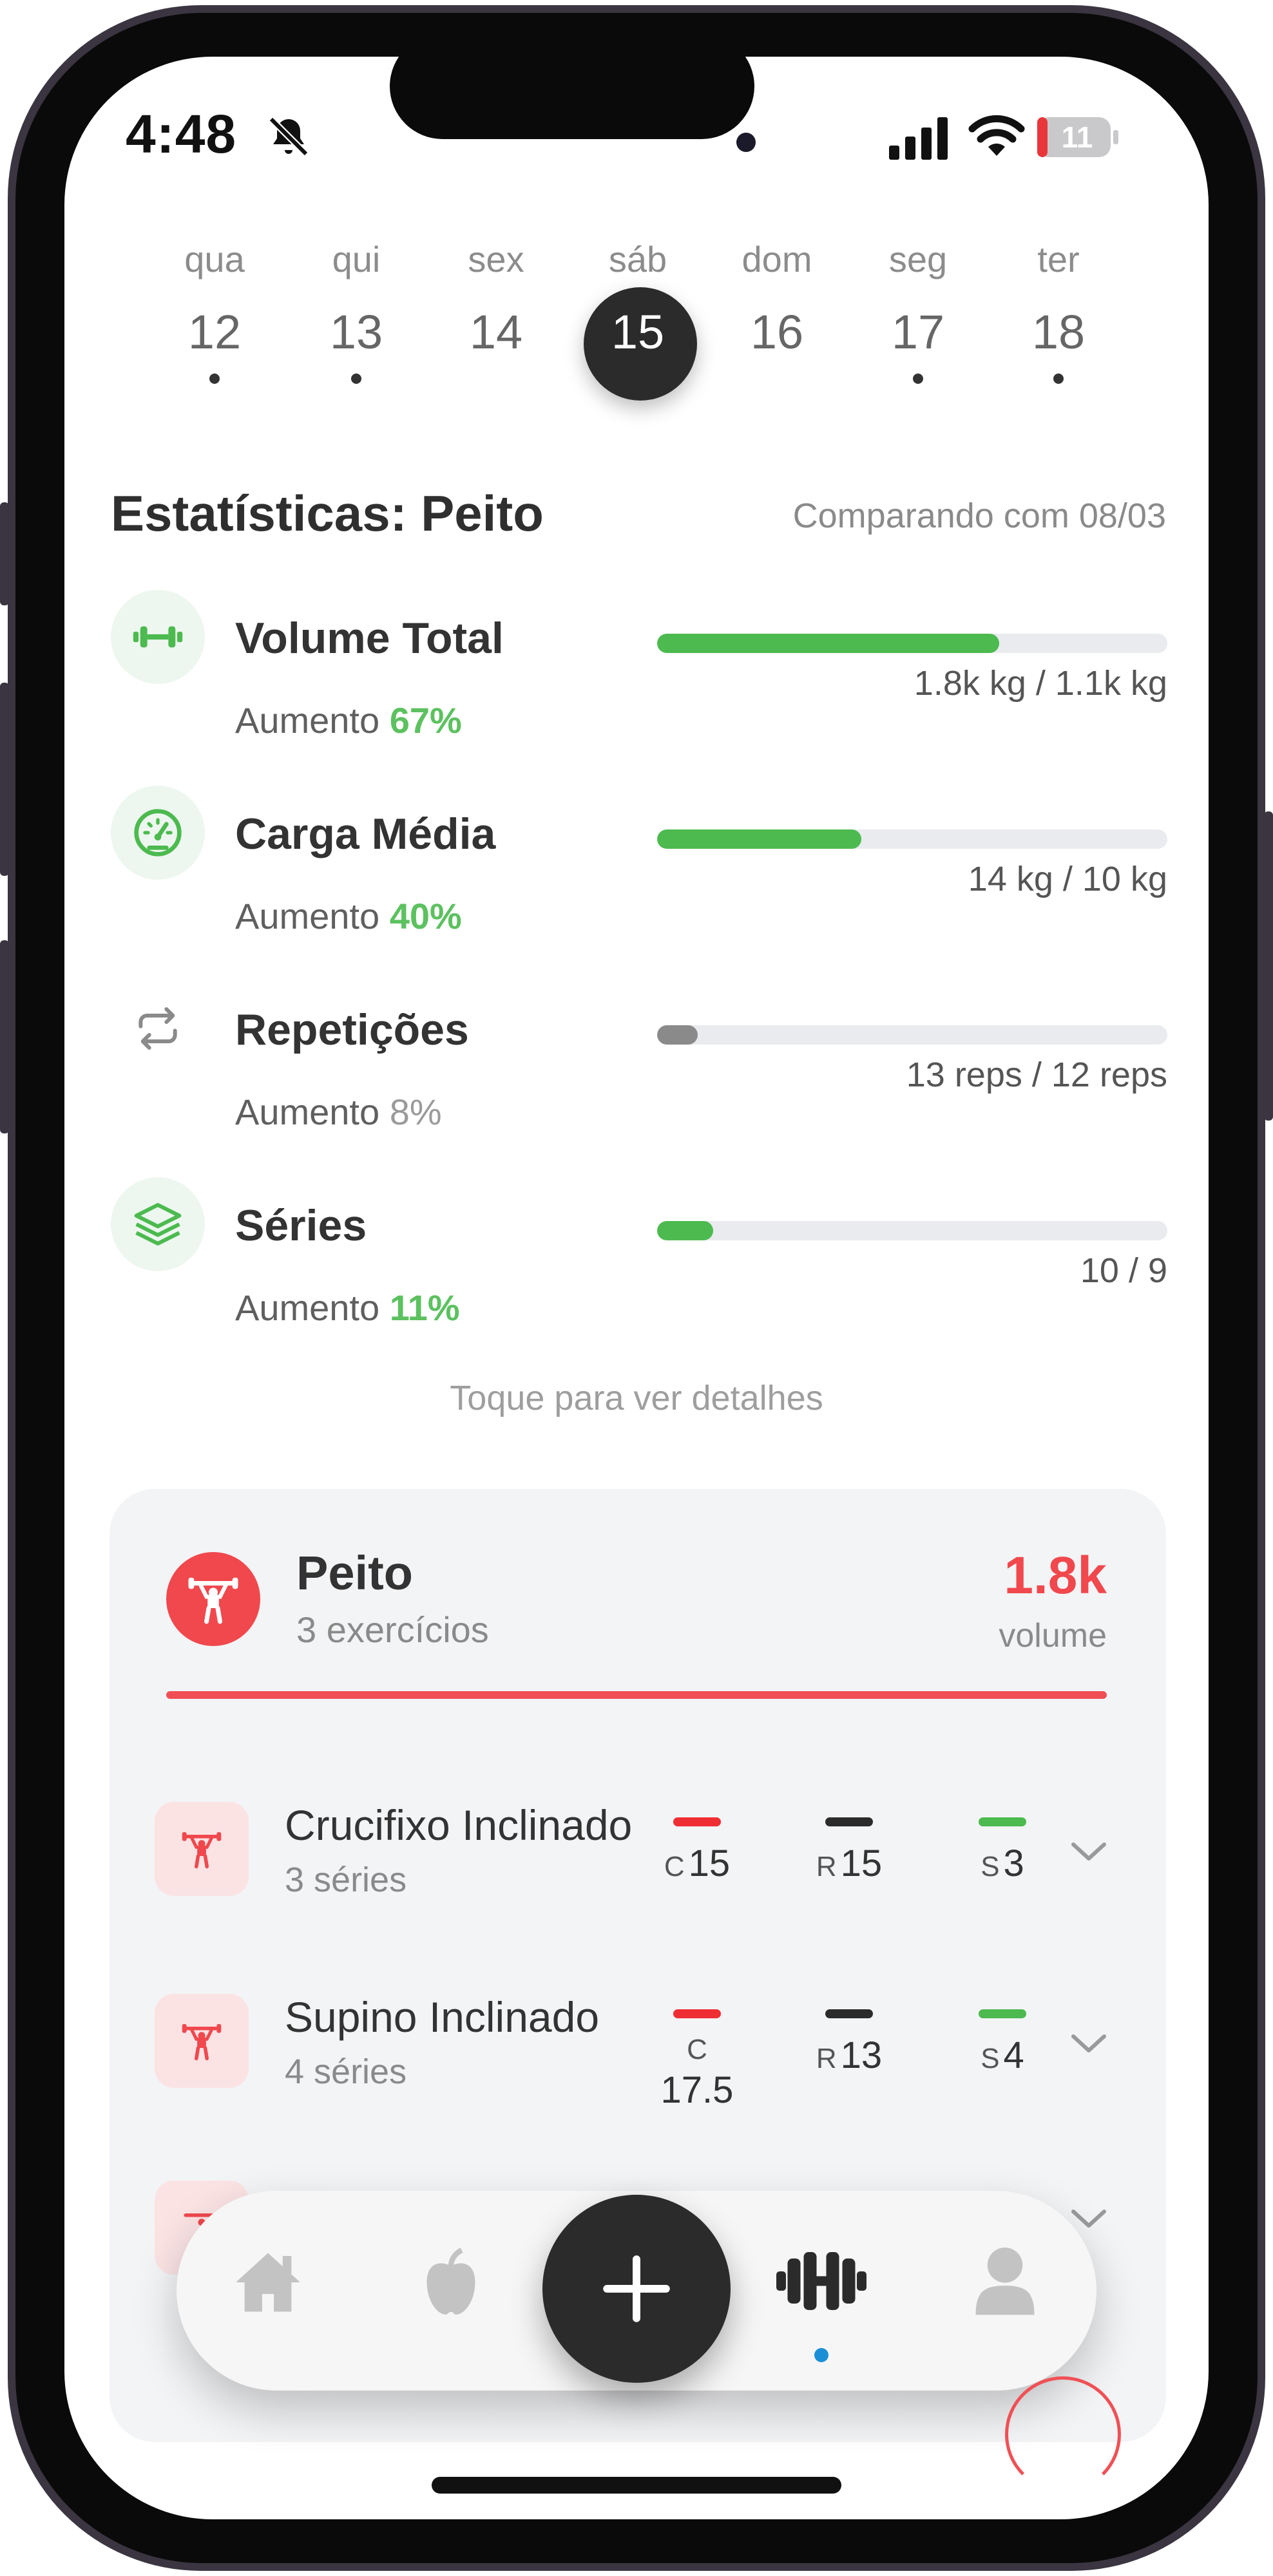 The image size is (1273, 2576). I want to click on apple-icon, so click(451, 2282).